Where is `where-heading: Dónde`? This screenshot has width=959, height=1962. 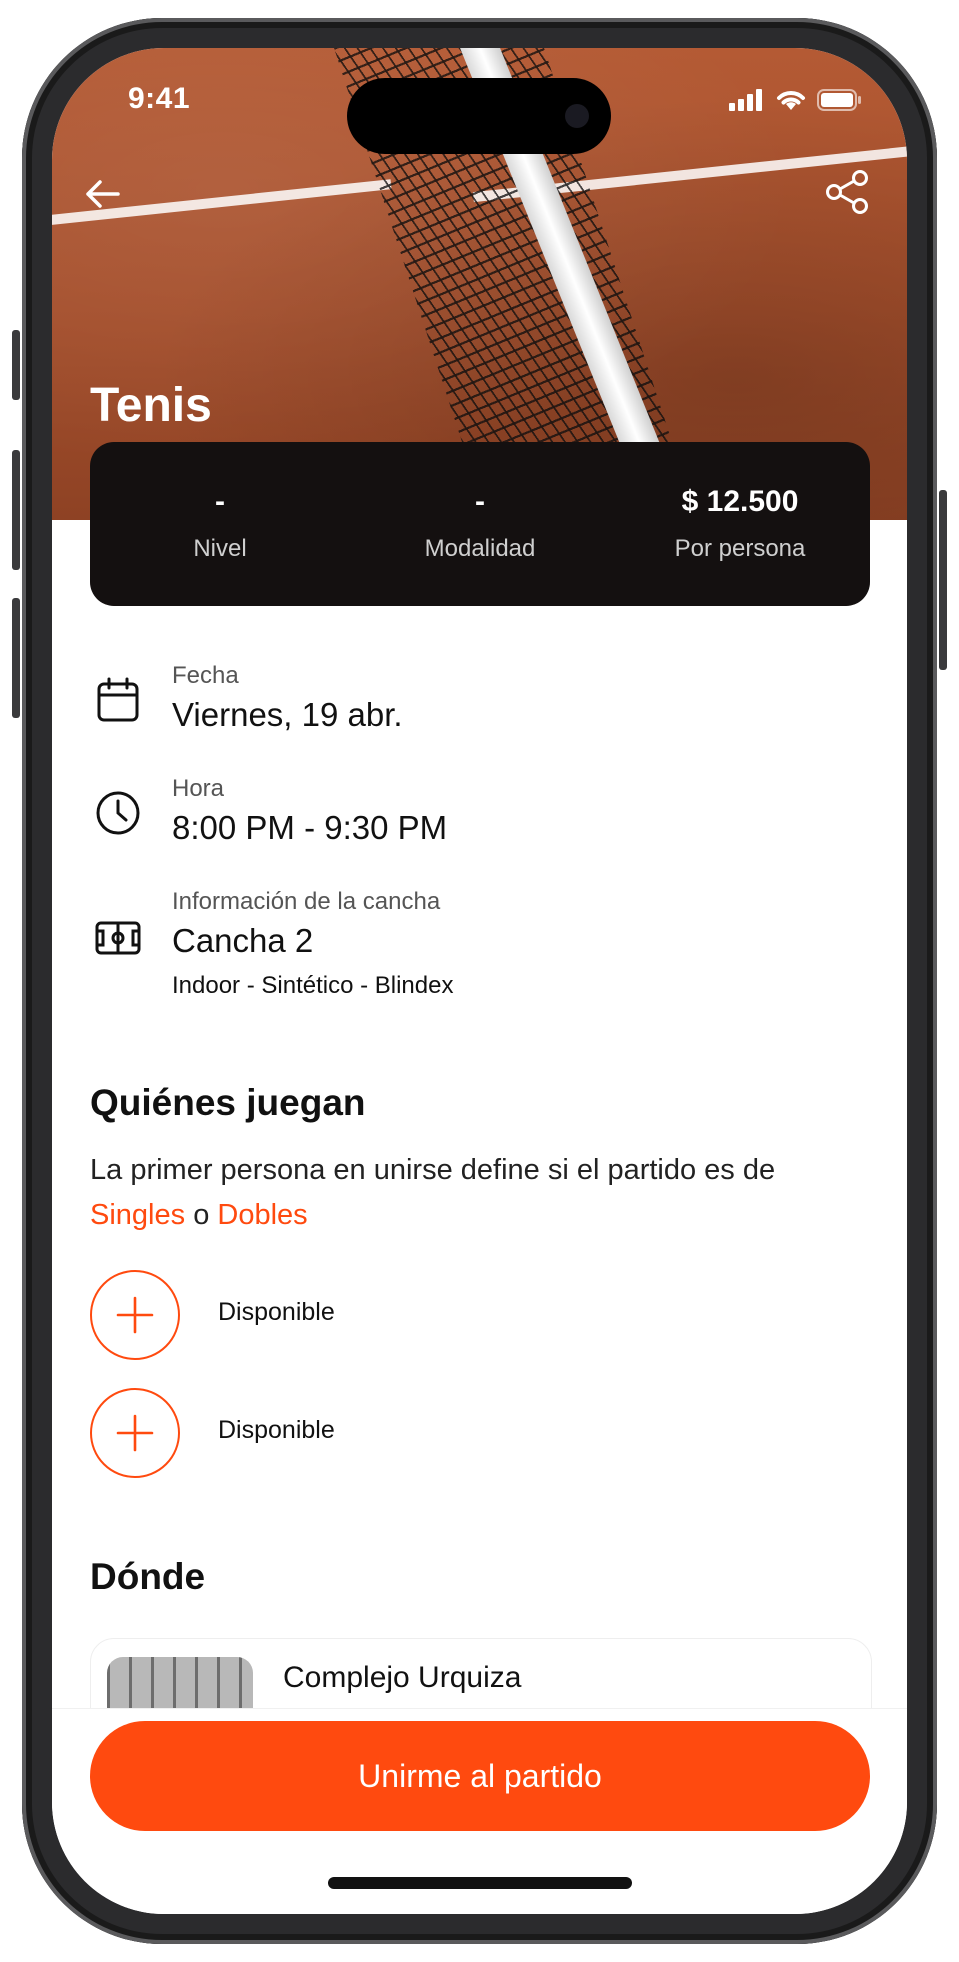
where-heading: Dónde is located at coordinates (148, 1576).